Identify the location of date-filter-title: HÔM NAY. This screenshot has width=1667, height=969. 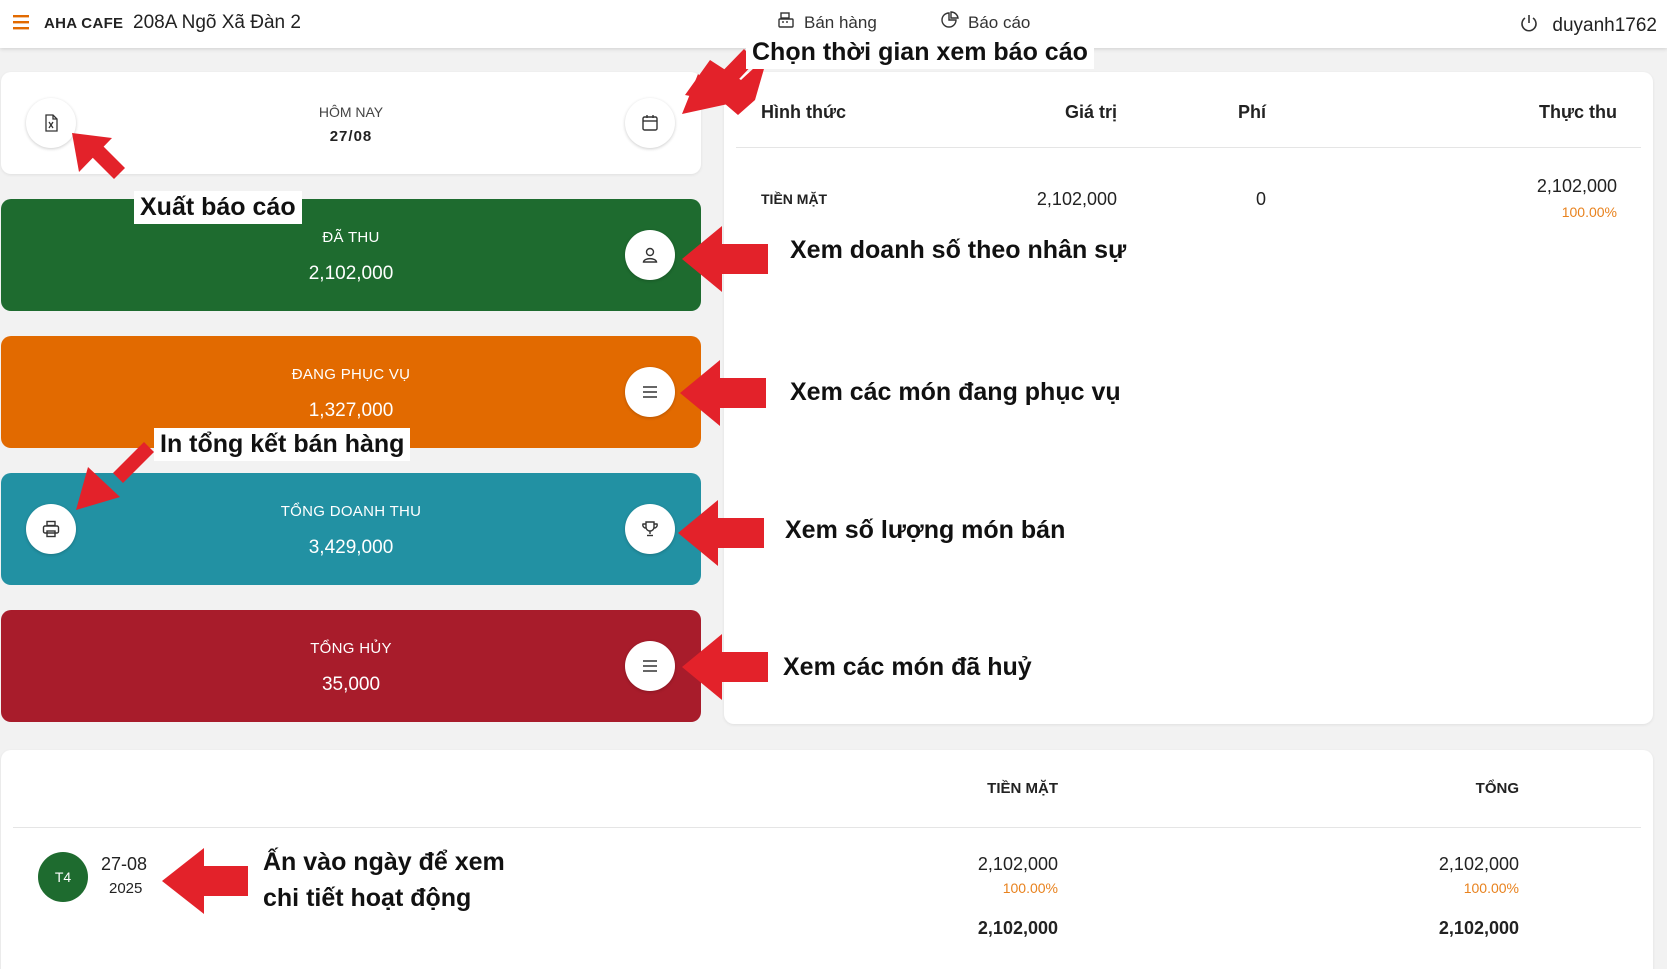
(351, 112).